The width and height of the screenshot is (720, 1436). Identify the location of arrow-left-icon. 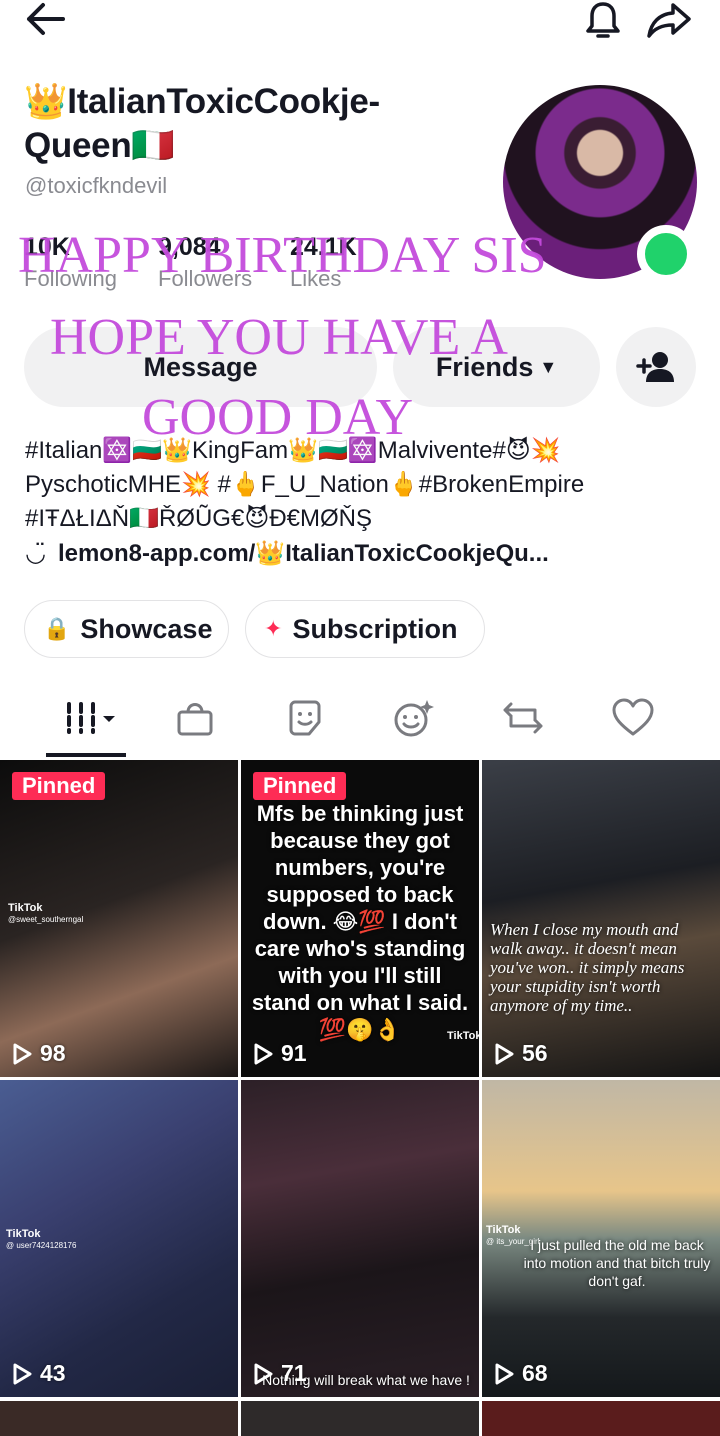
(46, 19).